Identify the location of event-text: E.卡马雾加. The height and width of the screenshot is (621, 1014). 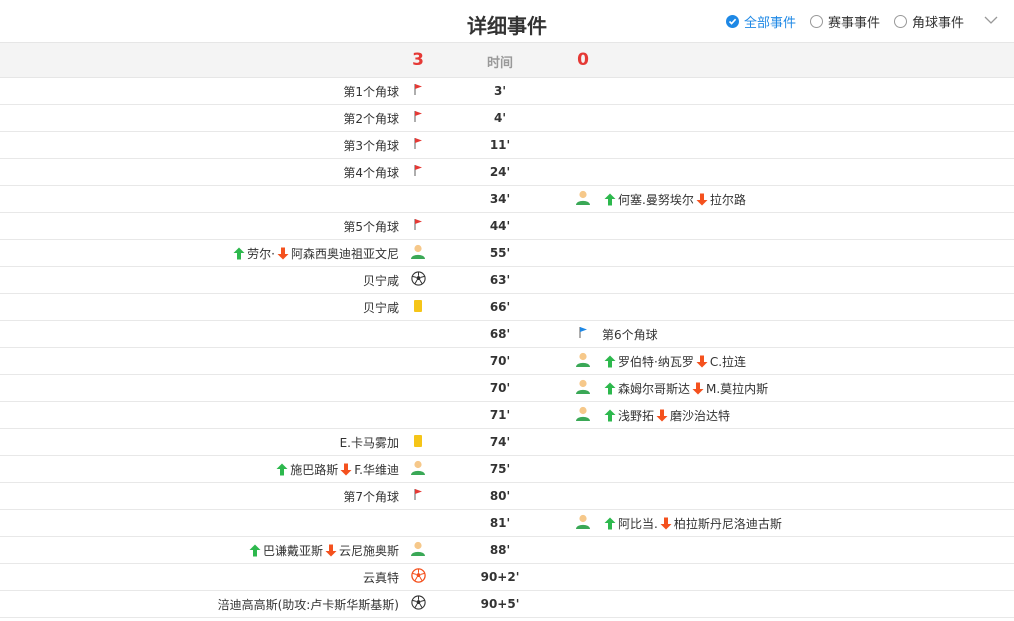
(369, 442).